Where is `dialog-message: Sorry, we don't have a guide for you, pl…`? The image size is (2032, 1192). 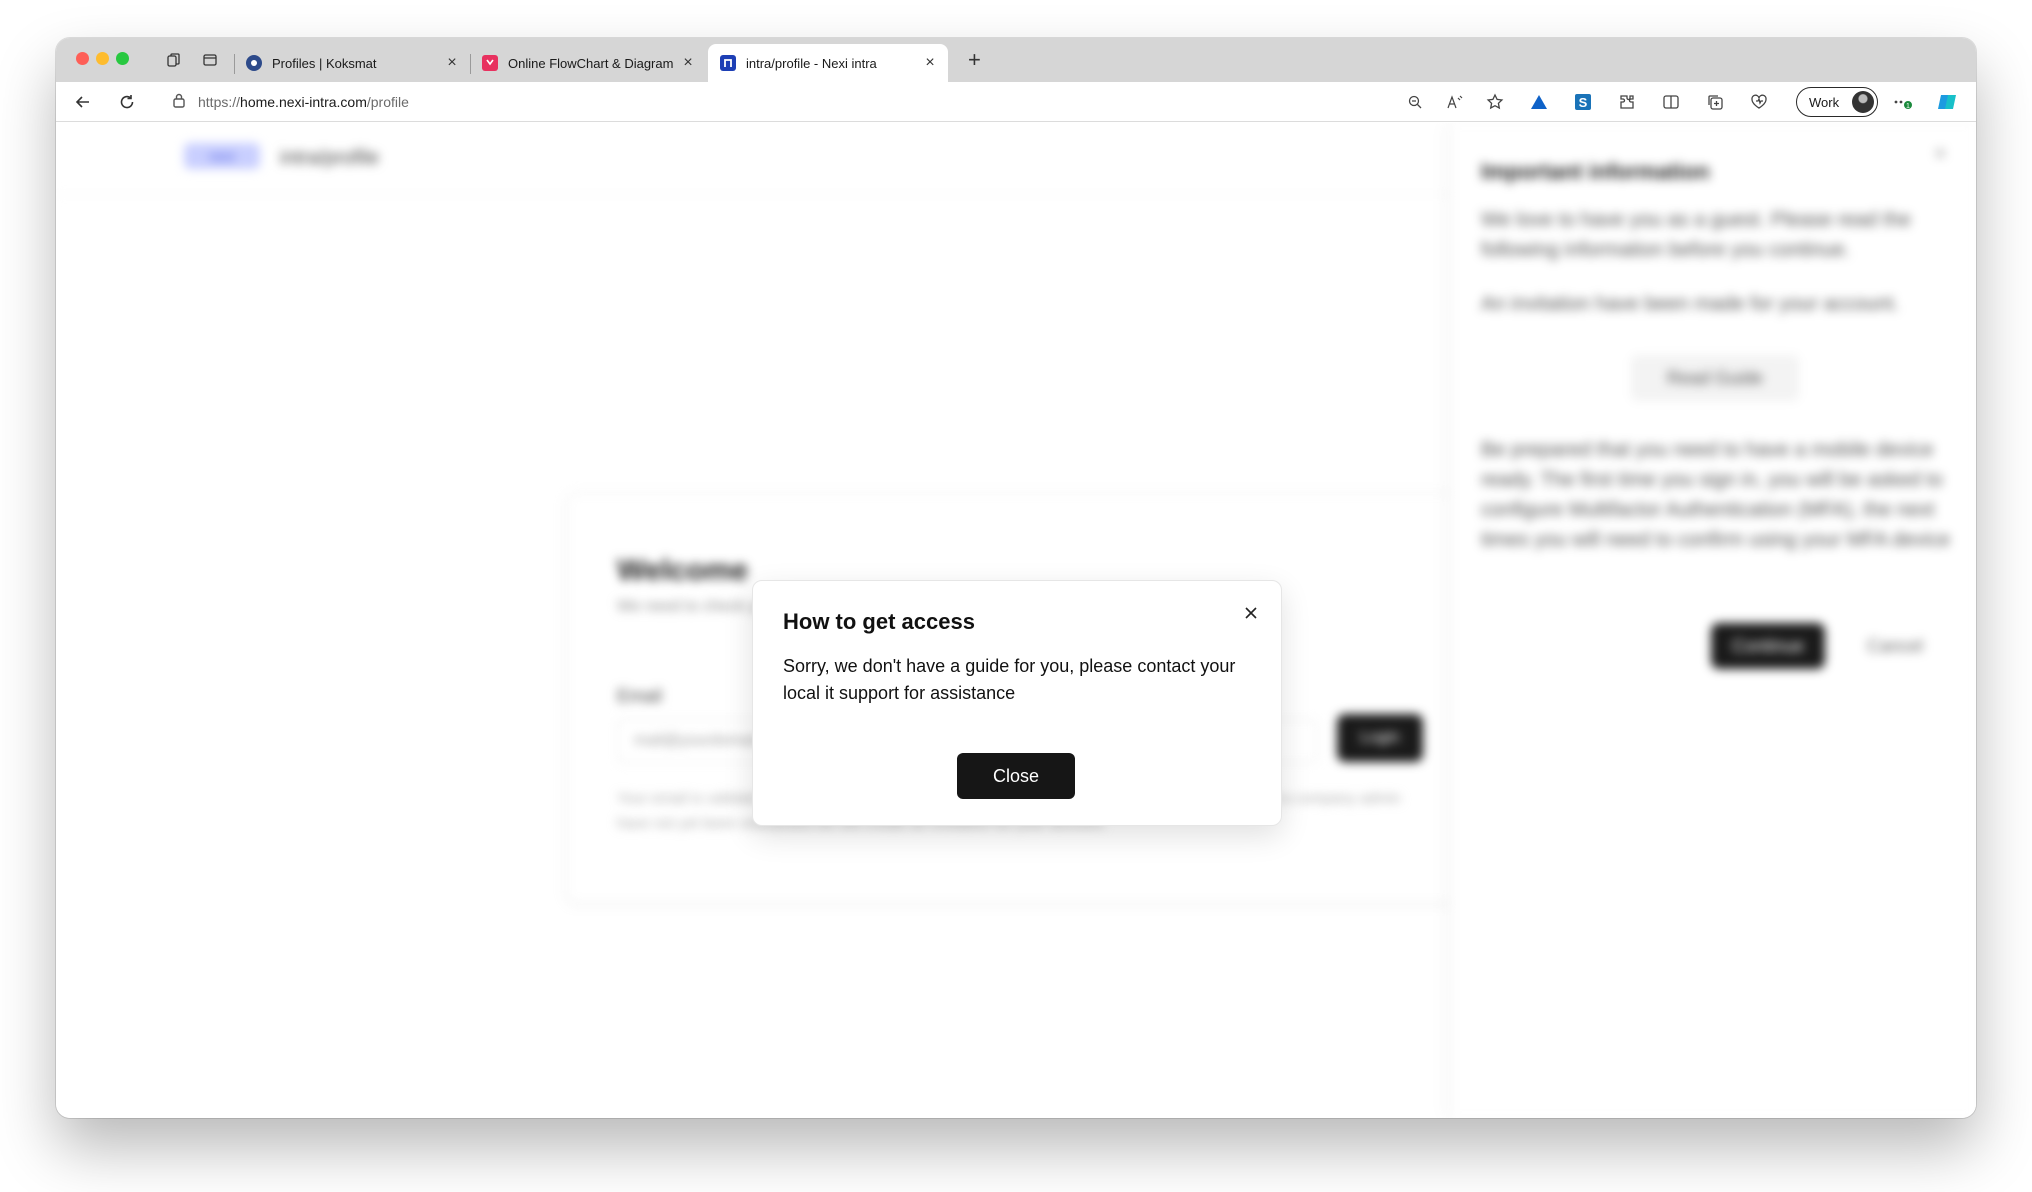
dialog-message: Sorry, we don't have a guide for you, pl… is located at coordinates (1009, 679).